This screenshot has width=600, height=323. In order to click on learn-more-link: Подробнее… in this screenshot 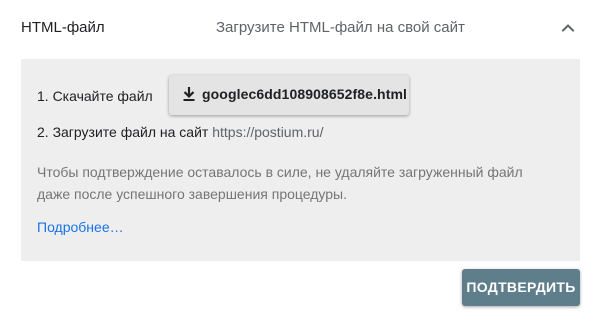, I will do `click(80, 227)`.